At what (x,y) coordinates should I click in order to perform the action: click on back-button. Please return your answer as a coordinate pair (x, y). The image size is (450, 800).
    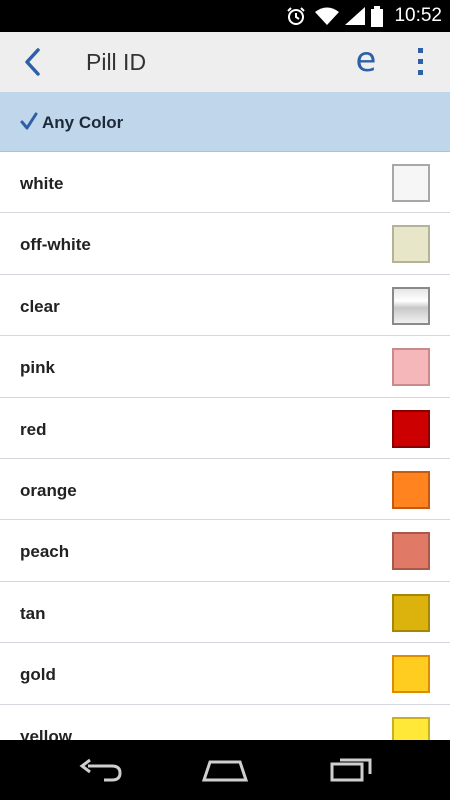
    Looking at the image, I should click on (34, 62).